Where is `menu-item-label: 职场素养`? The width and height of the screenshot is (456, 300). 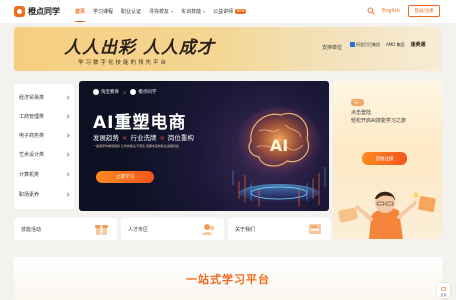 menu-item-label: 职场素养 is located at coordinates (29, 194).